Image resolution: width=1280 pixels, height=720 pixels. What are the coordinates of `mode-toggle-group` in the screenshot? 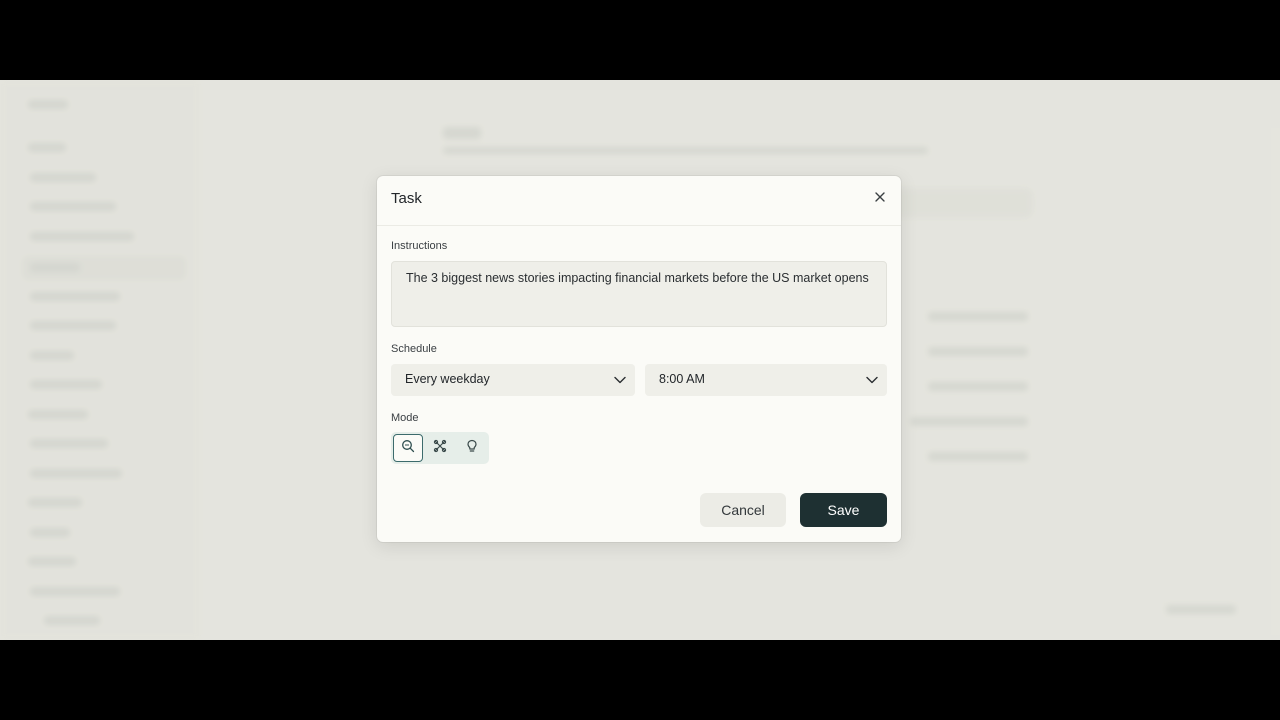 It's located at (440, 448).